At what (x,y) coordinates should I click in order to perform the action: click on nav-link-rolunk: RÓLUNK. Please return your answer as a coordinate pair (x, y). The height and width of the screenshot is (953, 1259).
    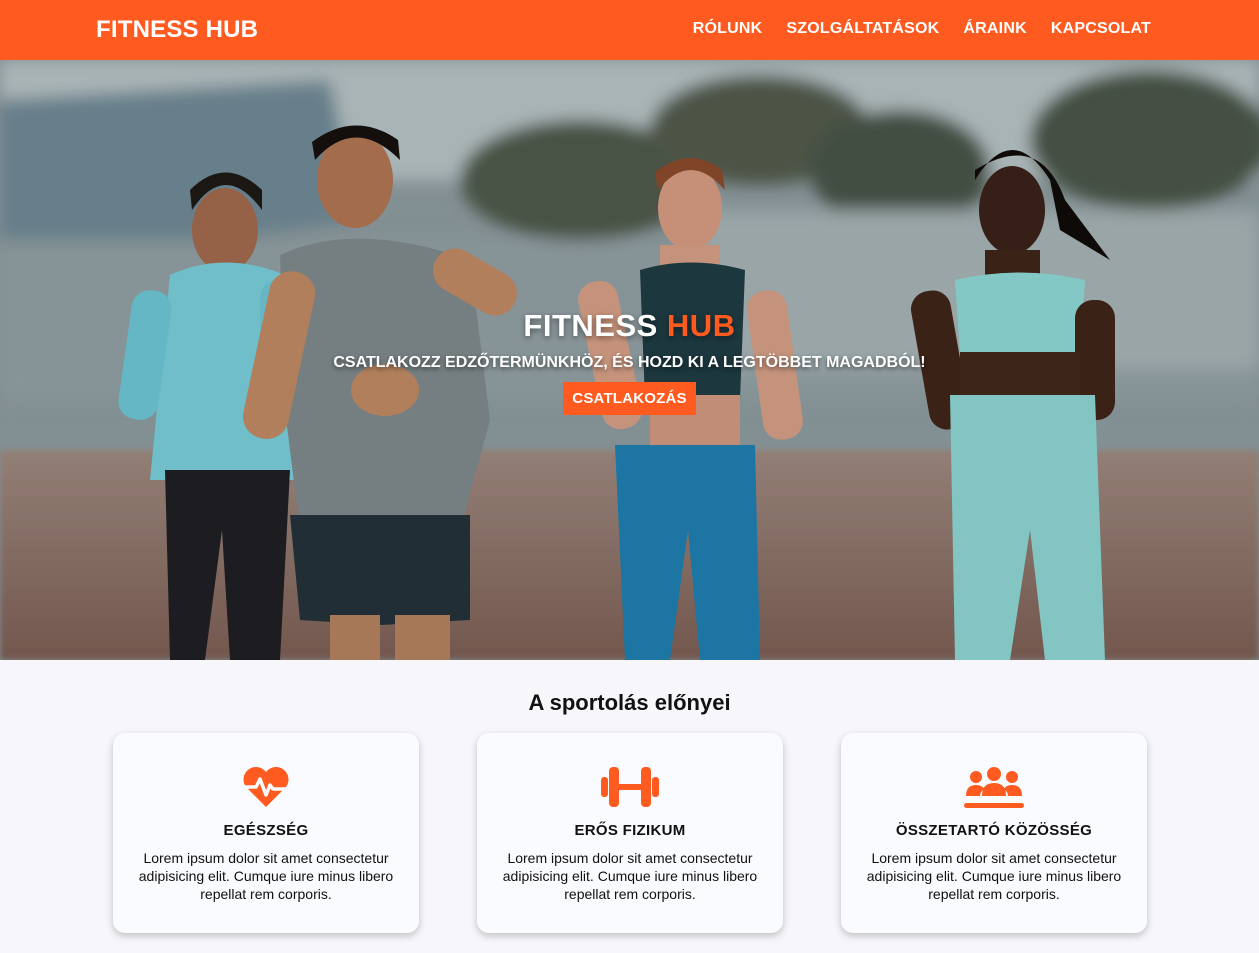
    Looking at the image, I should click on (728, 29).